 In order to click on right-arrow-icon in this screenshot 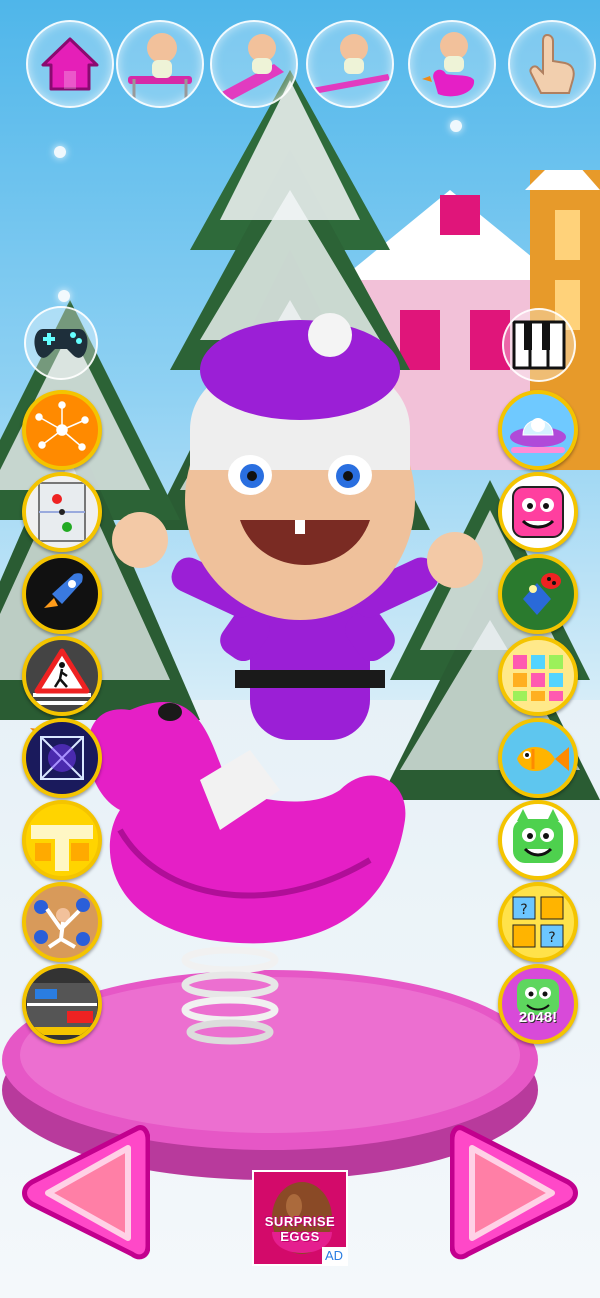, I will do `click(514, 1192)`.